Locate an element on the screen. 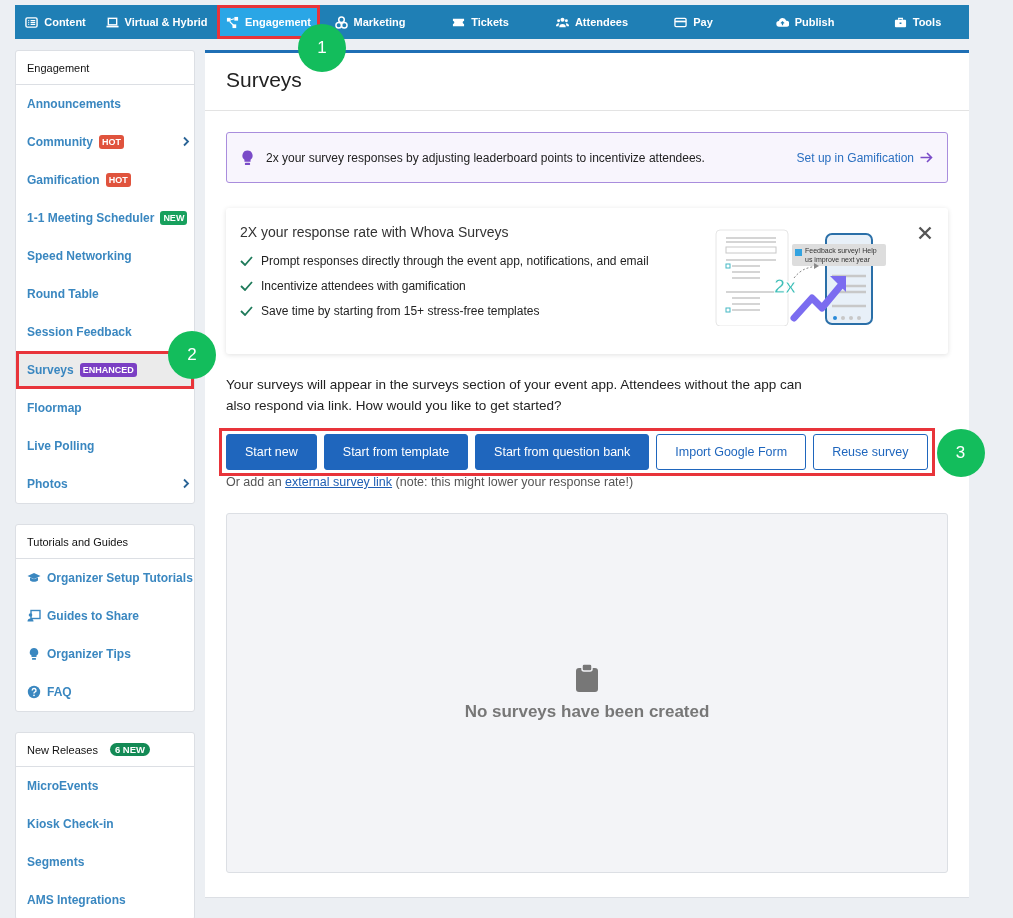  status-badge: ENHANCED is located at coordinates (108, 370).